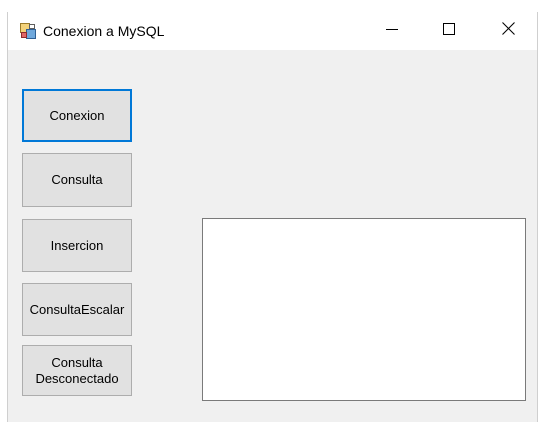  Describe the element at coordinates (104, 31) in the screenshot. I see `window-title: Conexion a MySQL` at that location.